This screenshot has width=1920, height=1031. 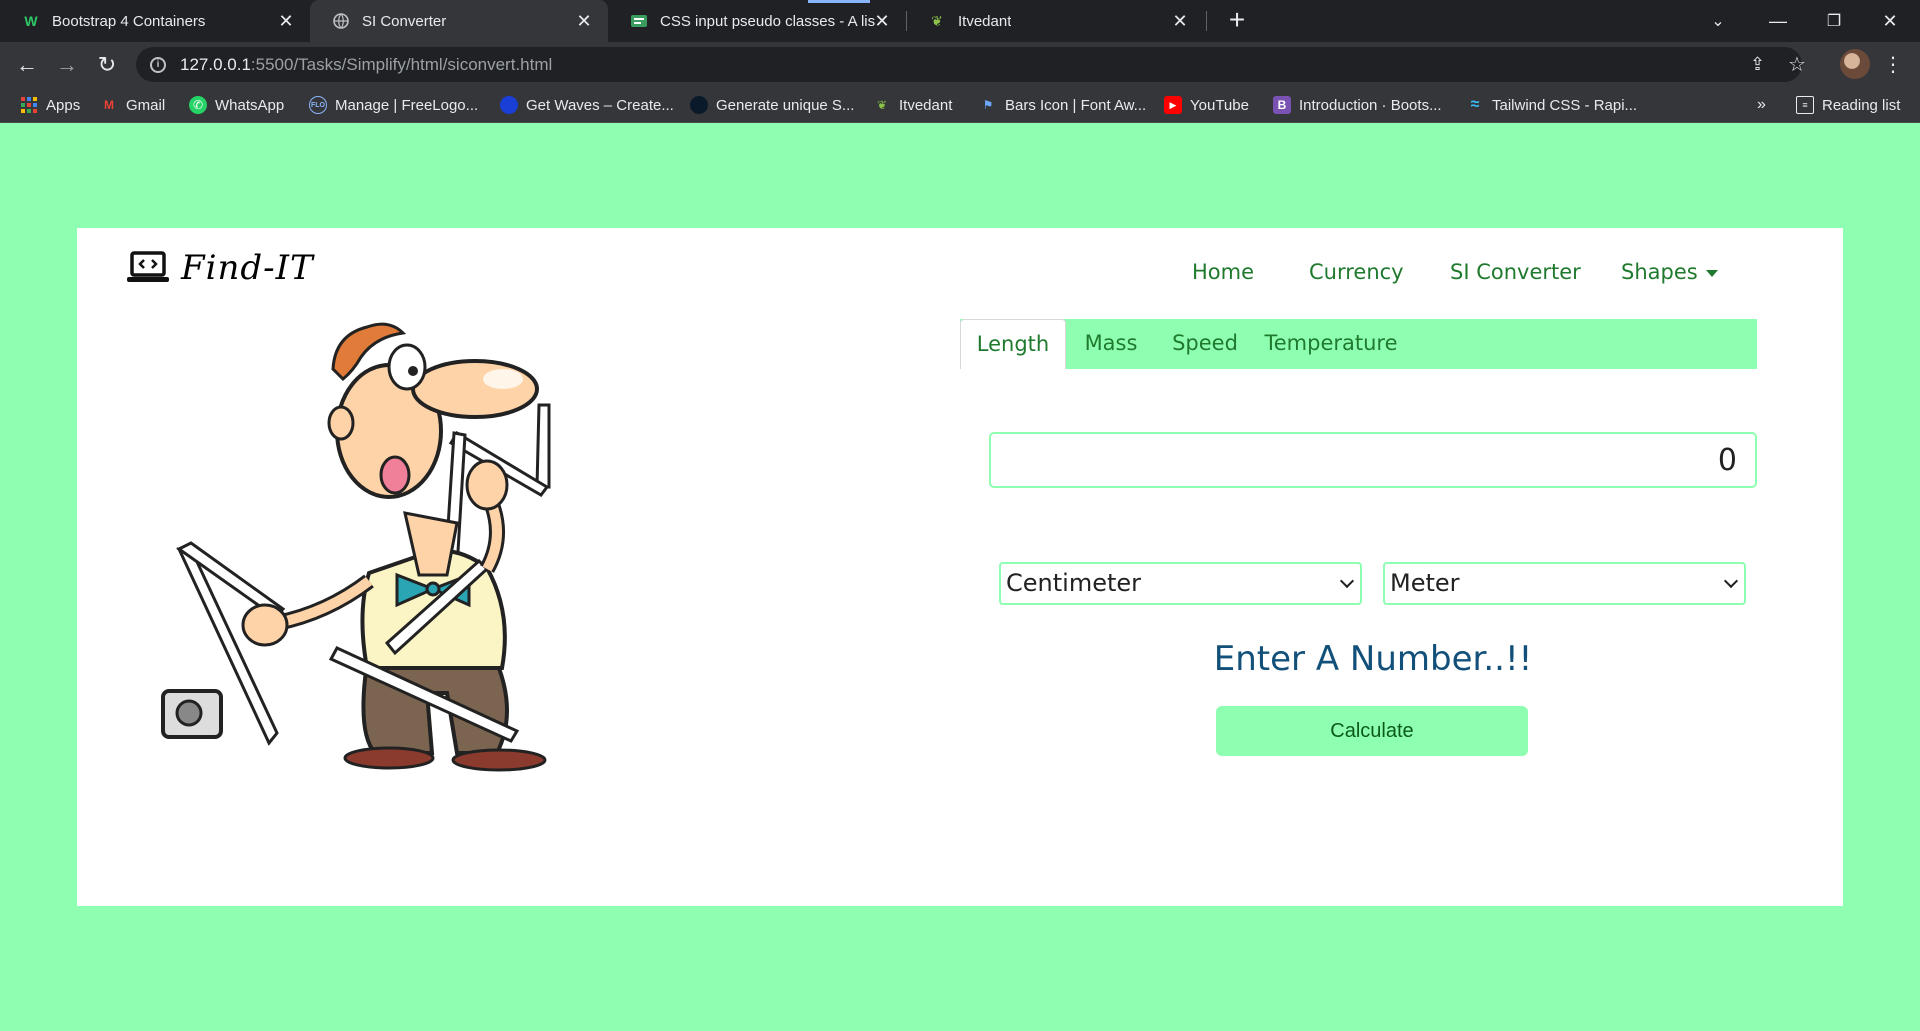 What do you see at coordinates (27, 65) in the screenshot?
I see `back-icon: ←` at bounding box center [27, 65].